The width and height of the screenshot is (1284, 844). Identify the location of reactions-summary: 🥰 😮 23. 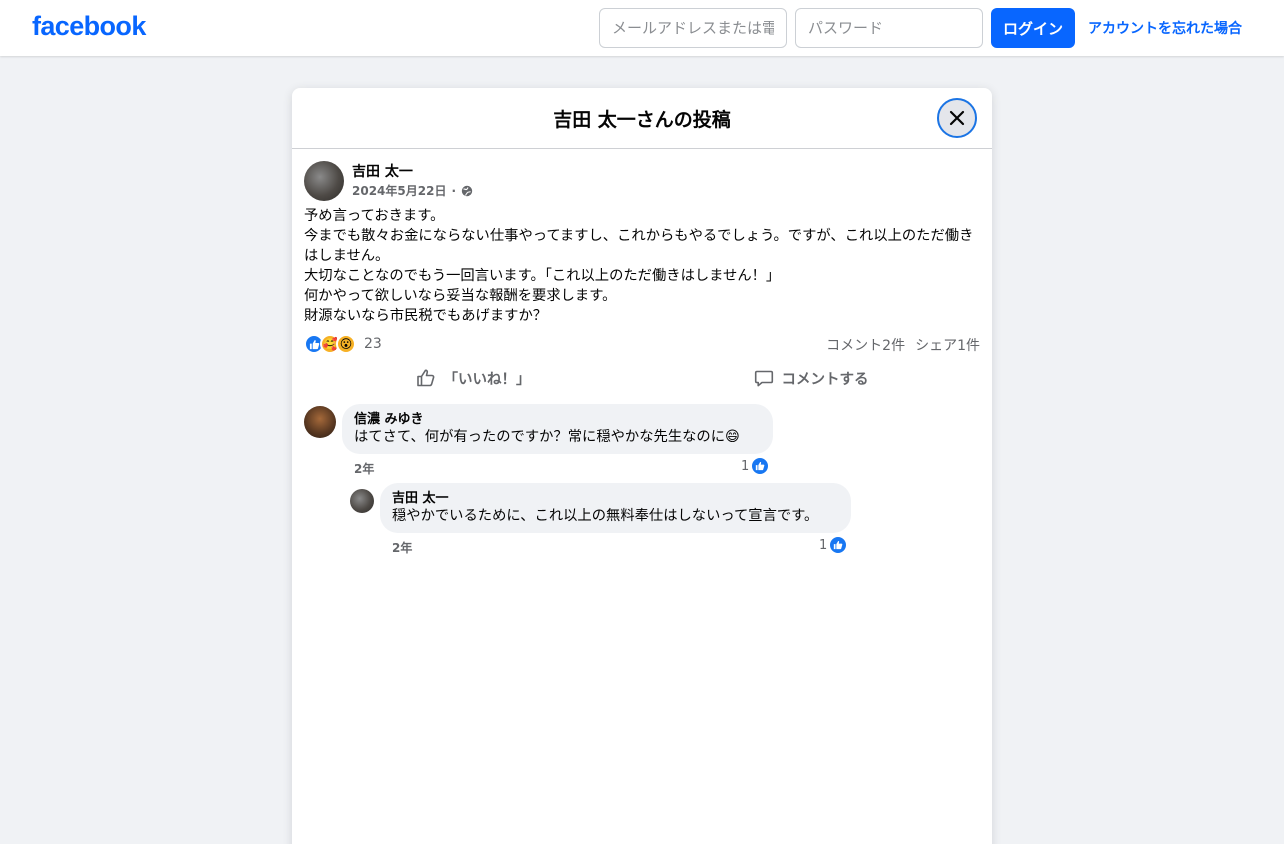
(343, 344).